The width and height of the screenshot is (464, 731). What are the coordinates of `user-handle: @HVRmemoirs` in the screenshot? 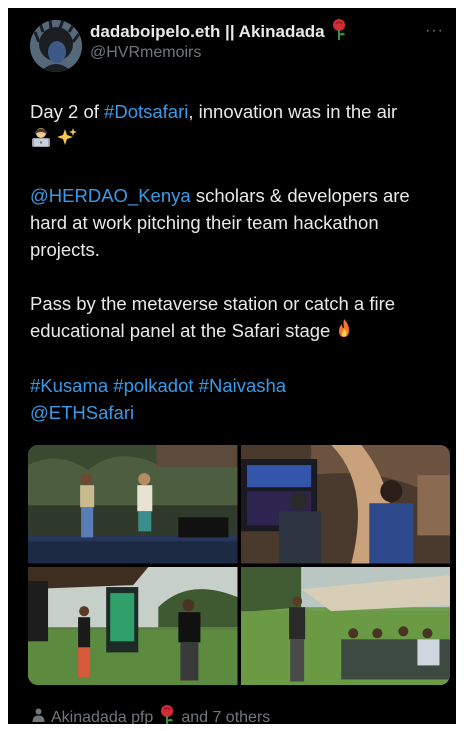 It's located at (145, 53).